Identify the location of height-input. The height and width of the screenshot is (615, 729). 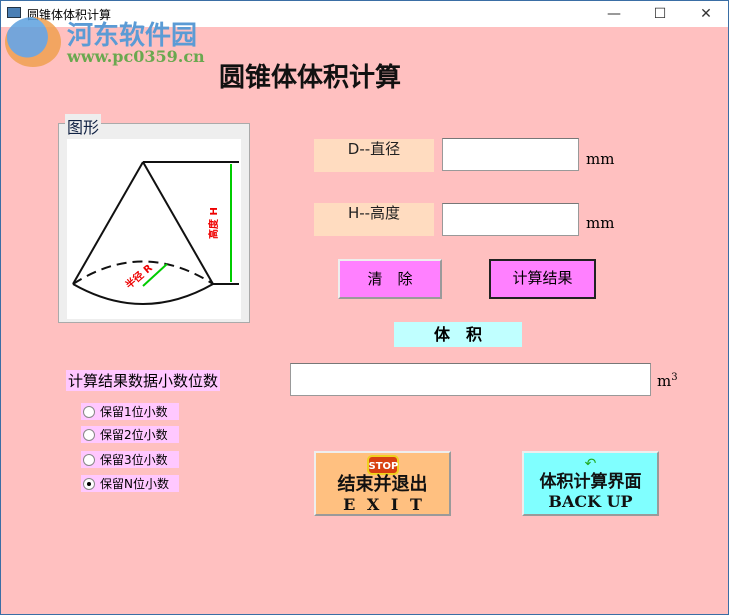
(510, 219).